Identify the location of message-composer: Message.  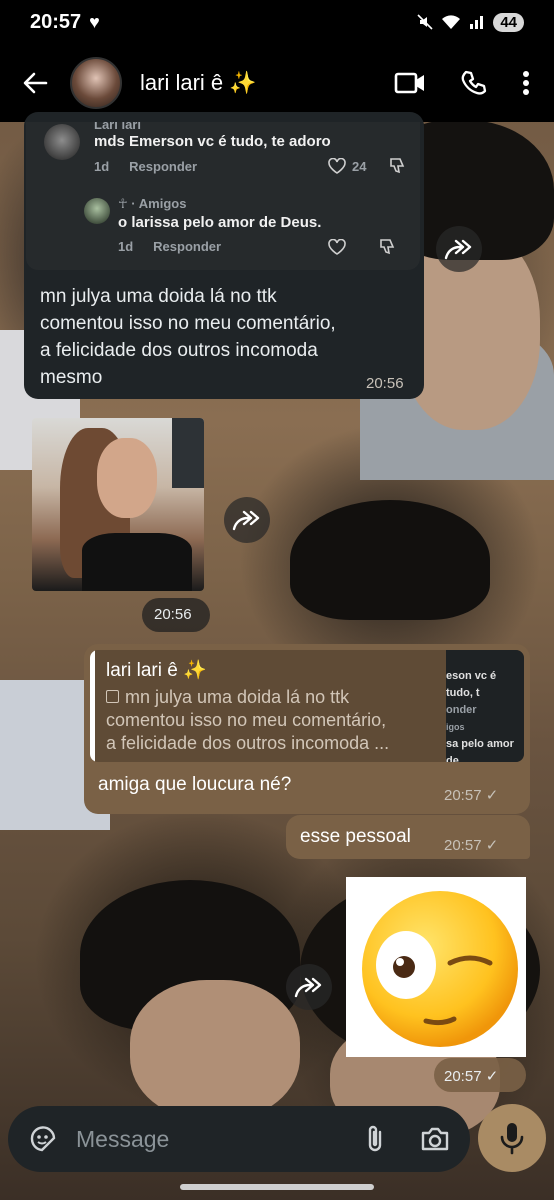
(239, 1139).